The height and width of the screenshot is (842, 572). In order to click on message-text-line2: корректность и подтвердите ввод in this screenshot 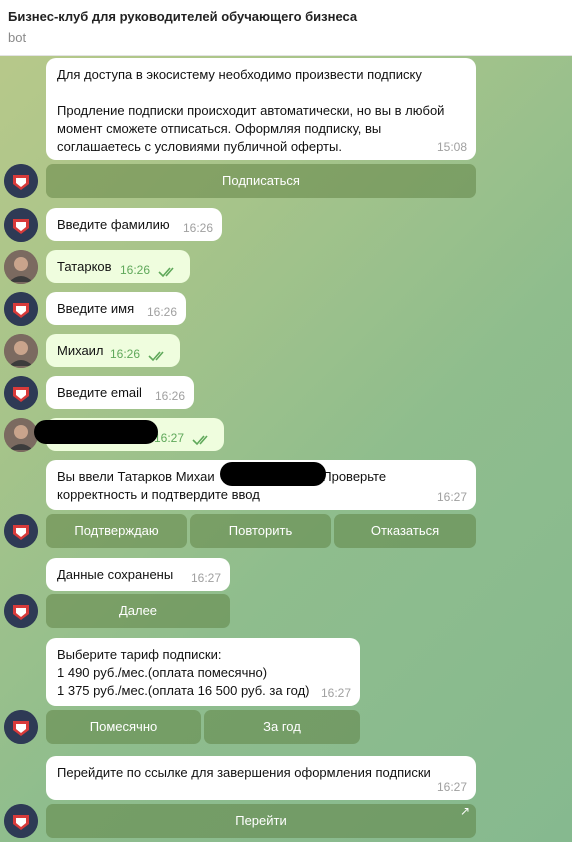, I will do `click(158, 494)`.